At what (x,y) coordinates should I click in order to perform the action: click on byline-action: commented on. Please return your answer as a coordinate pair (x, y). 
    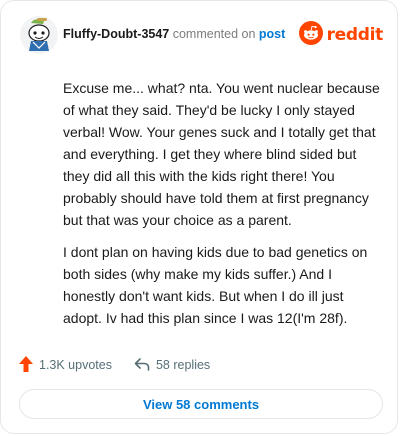
    Looking at the image, I should click on (214, 34).